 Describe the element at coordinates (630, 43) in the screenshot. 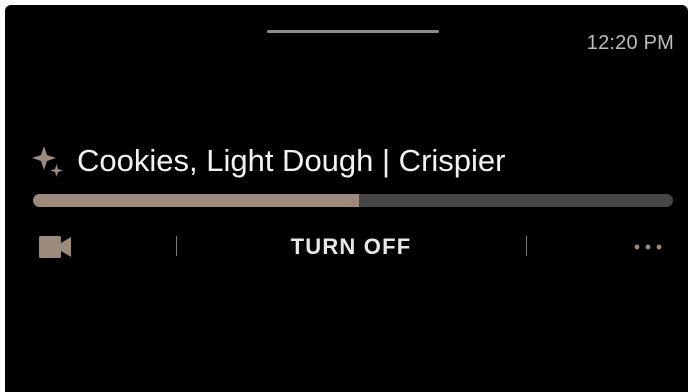

I see `clock: 12:20 PM` at that location.